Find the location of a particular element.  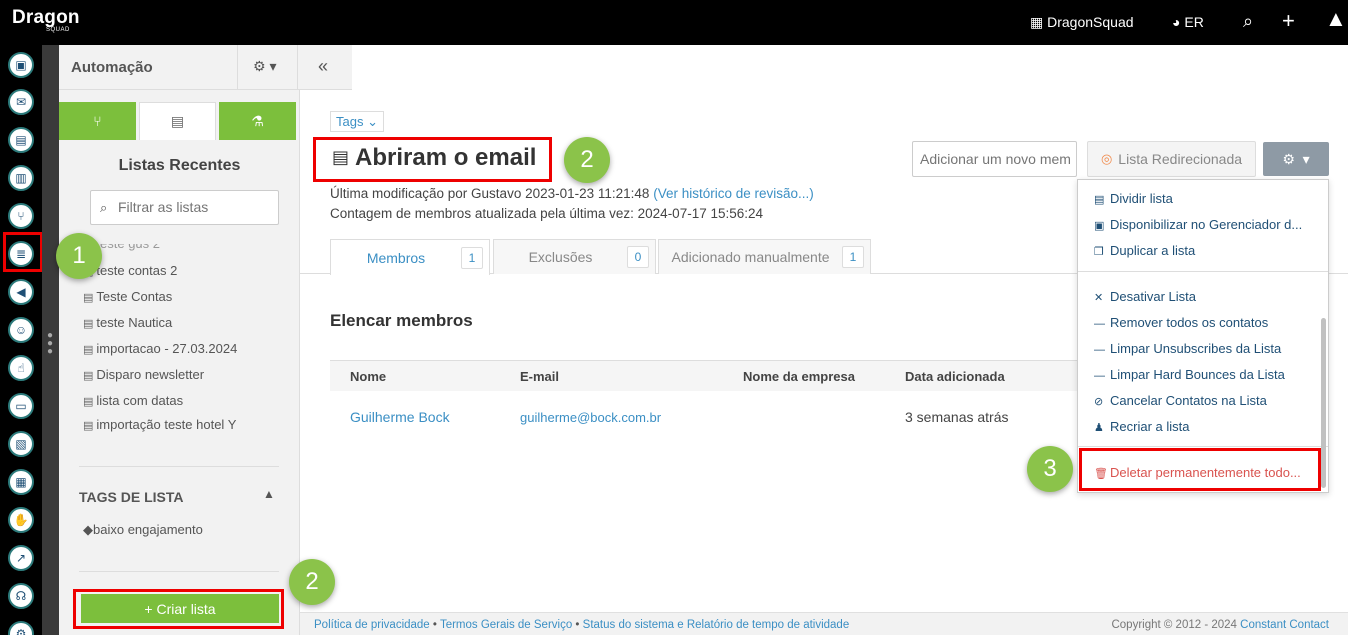

collapse-icon: « is located at coordinates (323, 66).